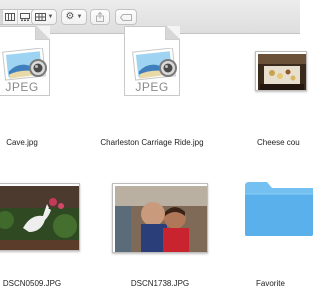 This screenshot has height=300, width=320. I want to click on folder-icon, so click(279, 209).